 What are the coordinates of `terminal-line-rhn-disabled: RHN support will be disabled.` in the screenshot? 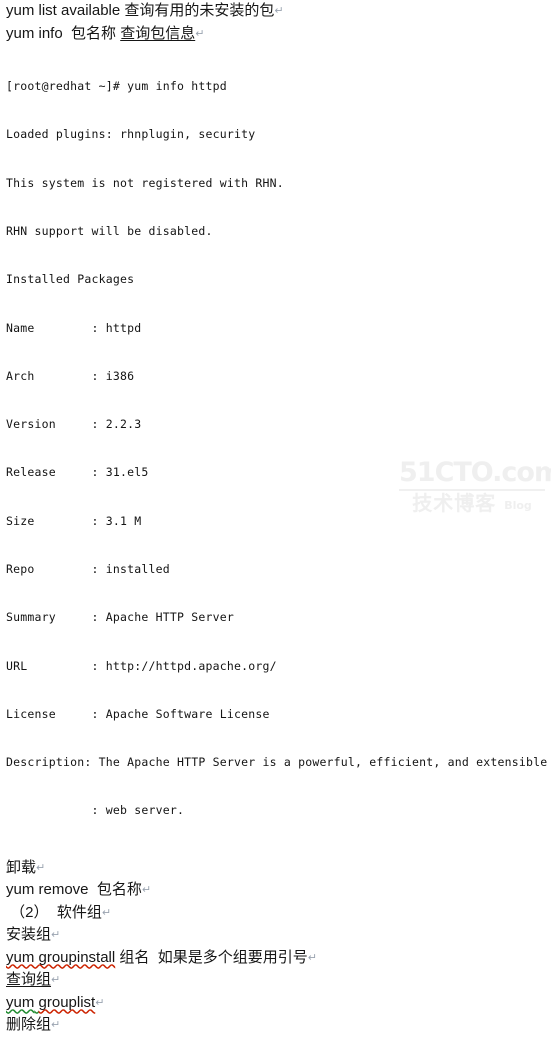 It's located at (109, 231).